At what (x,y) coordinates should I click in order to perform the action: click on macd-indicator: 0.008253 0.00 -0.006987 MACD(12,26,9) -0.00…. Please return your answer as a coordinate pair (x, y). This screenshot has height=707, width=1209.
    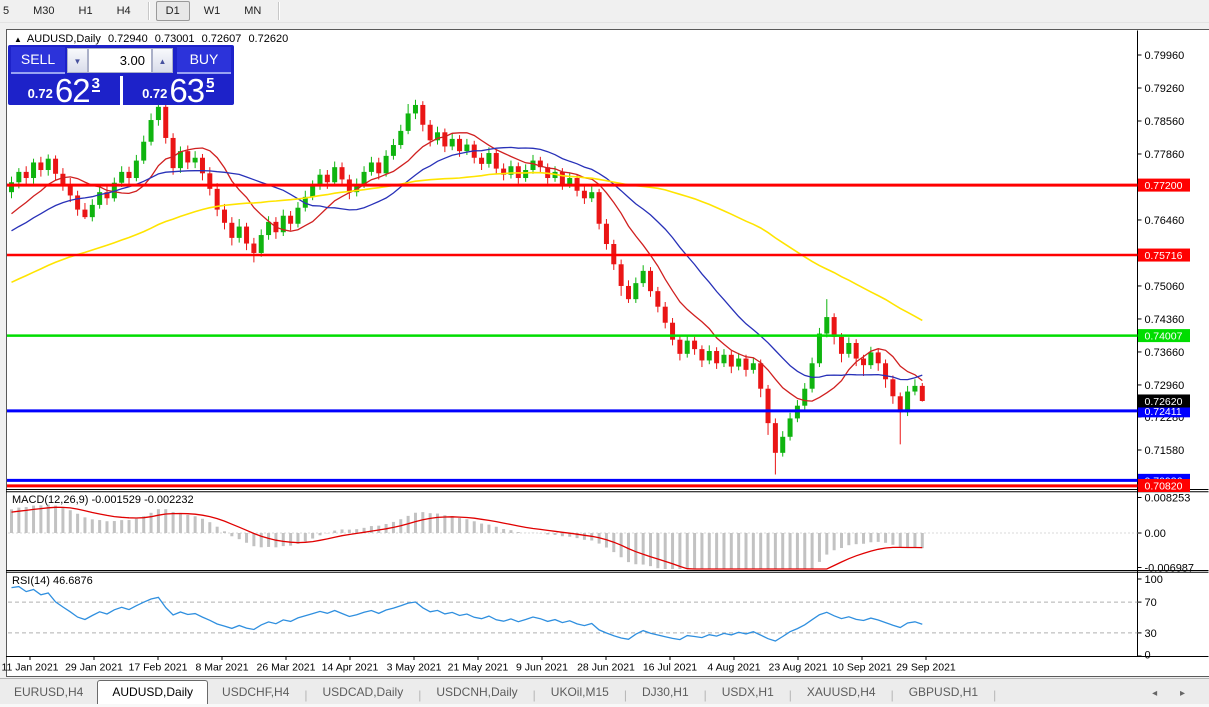
    Looking at the image, I should click on (601, 534).